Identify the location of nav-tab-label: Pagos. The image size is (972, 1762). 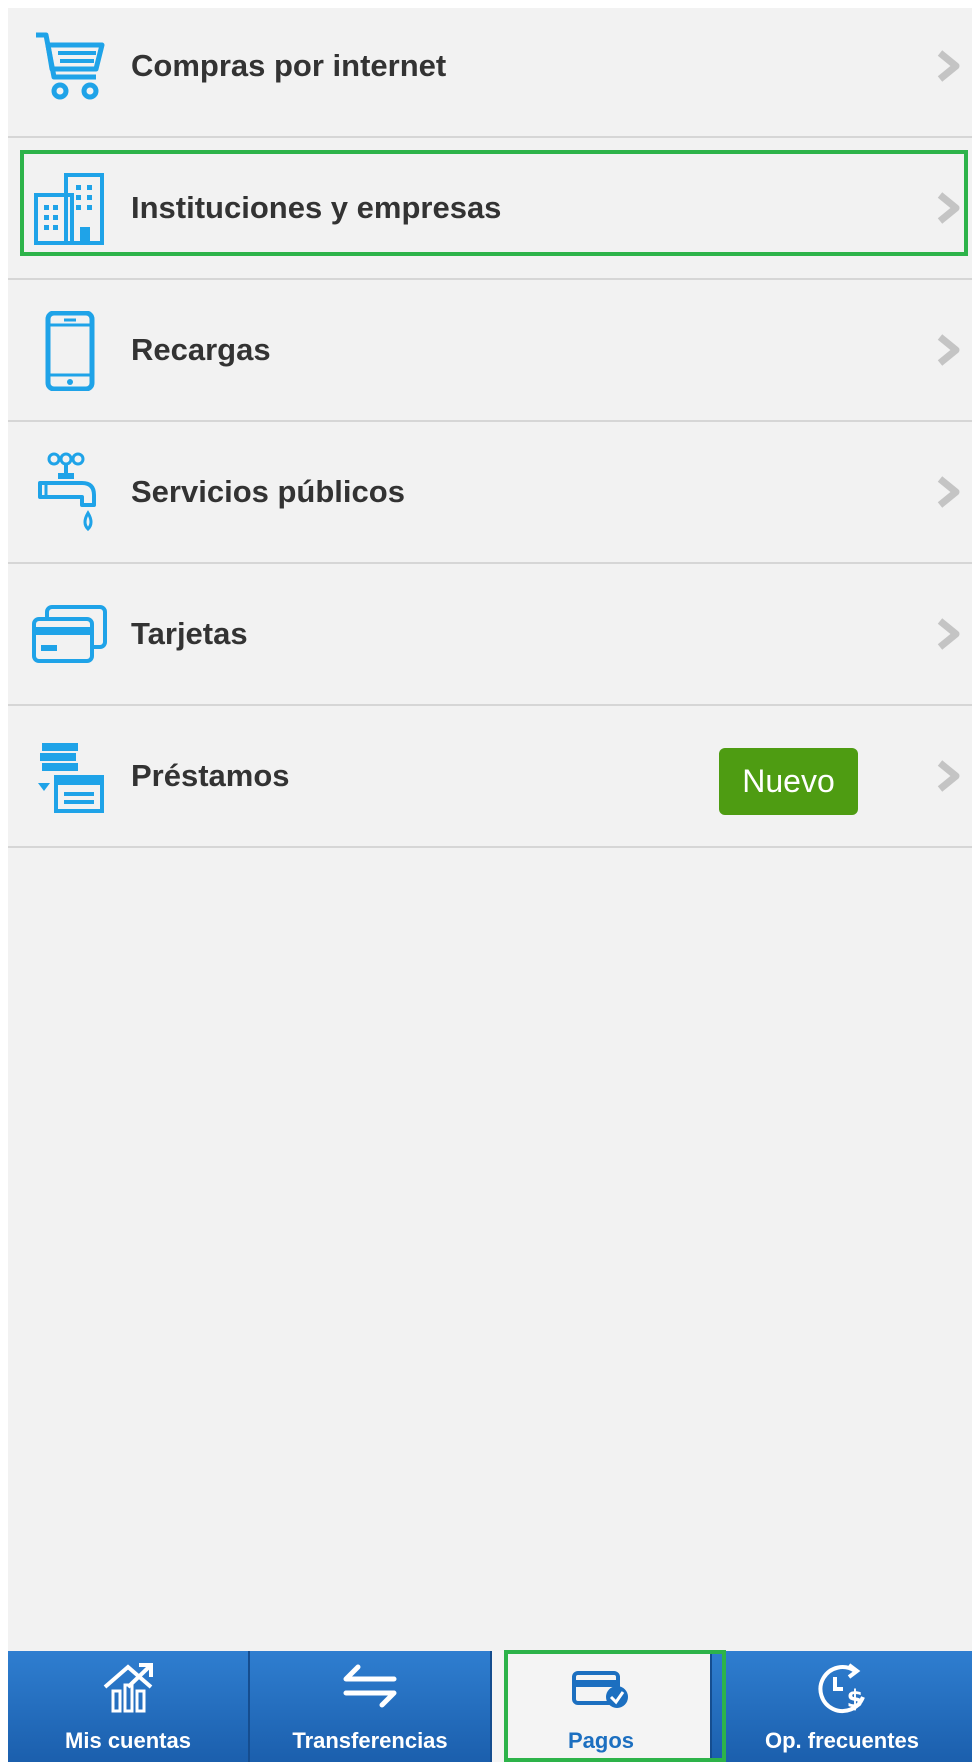
(601, 1740).